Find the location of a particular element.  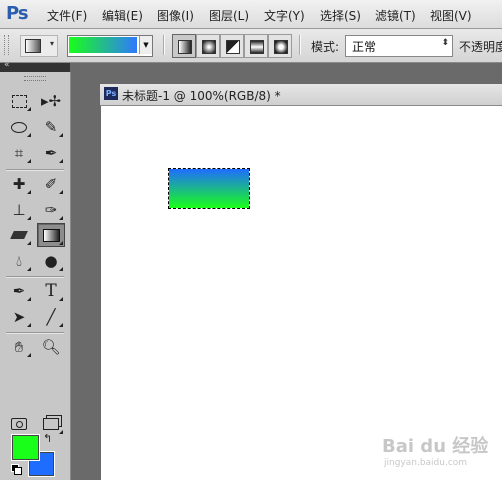

eraser-tool is located at coordinates (19, 235).